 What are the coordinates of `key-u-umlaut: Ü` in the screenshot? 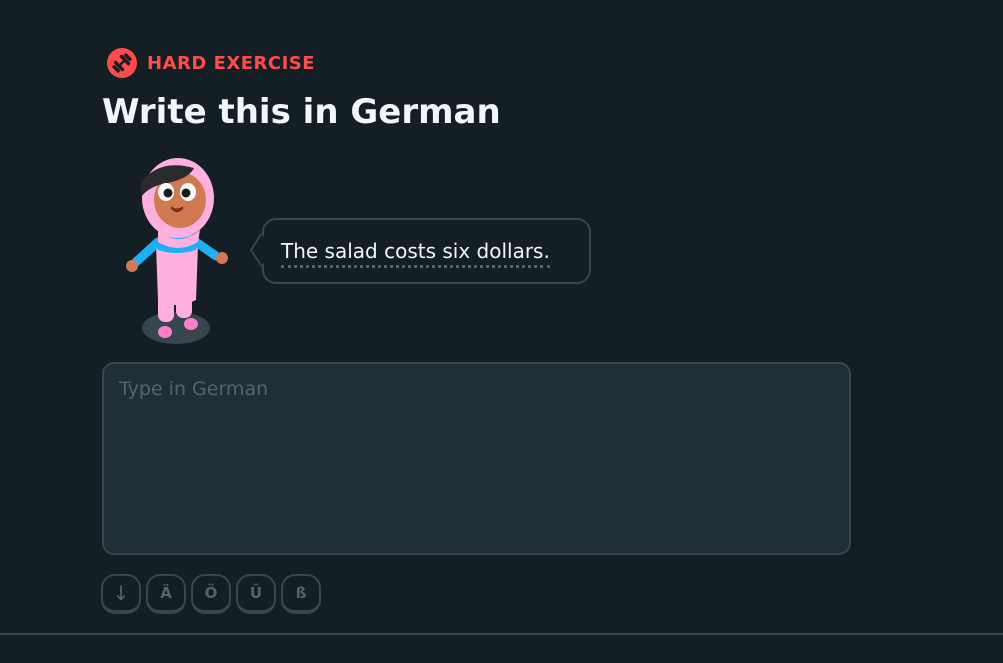 It's located at (256, 594).